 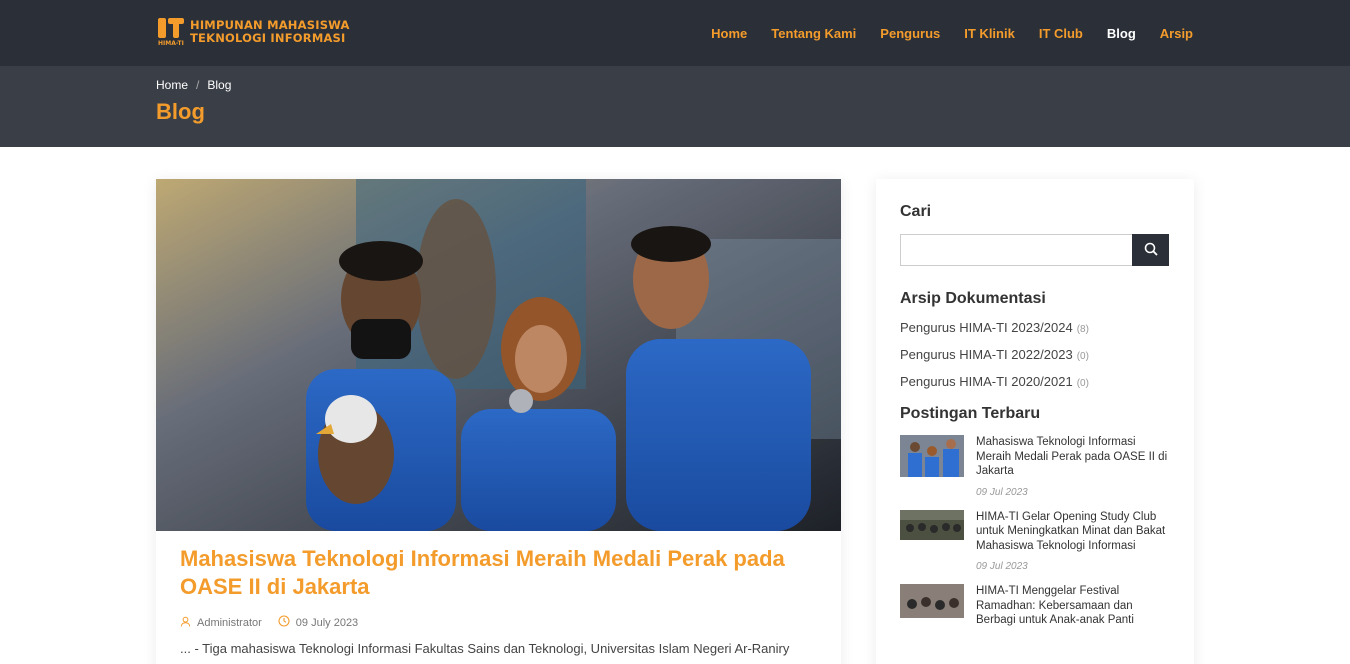 What do you see at coordinates (172, 85) in the screenshot?
I see `breadcrumb-home: Home` at bounding box center [172, 85].